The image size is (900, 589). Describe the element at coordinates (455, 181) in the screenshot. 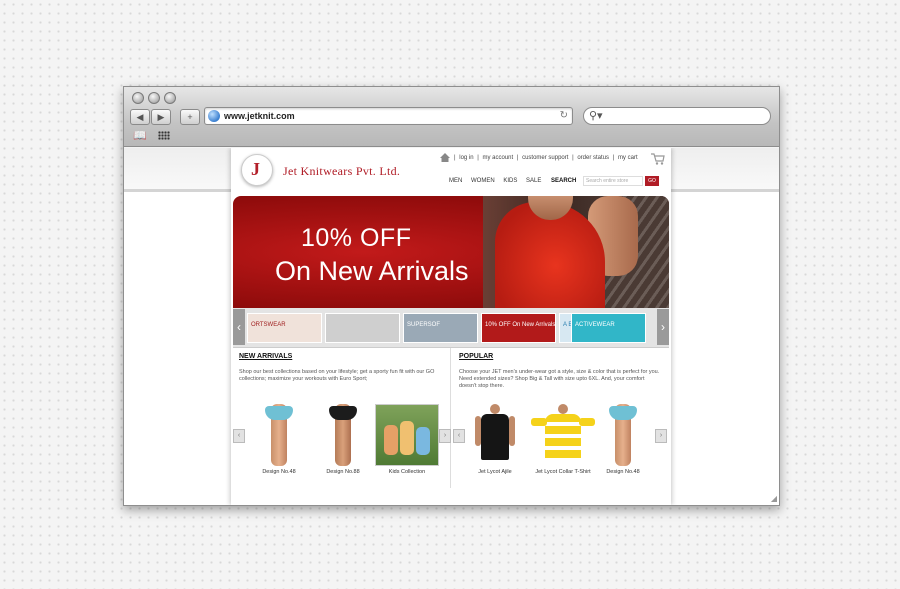

I see `nav-men: MEN` at that location.